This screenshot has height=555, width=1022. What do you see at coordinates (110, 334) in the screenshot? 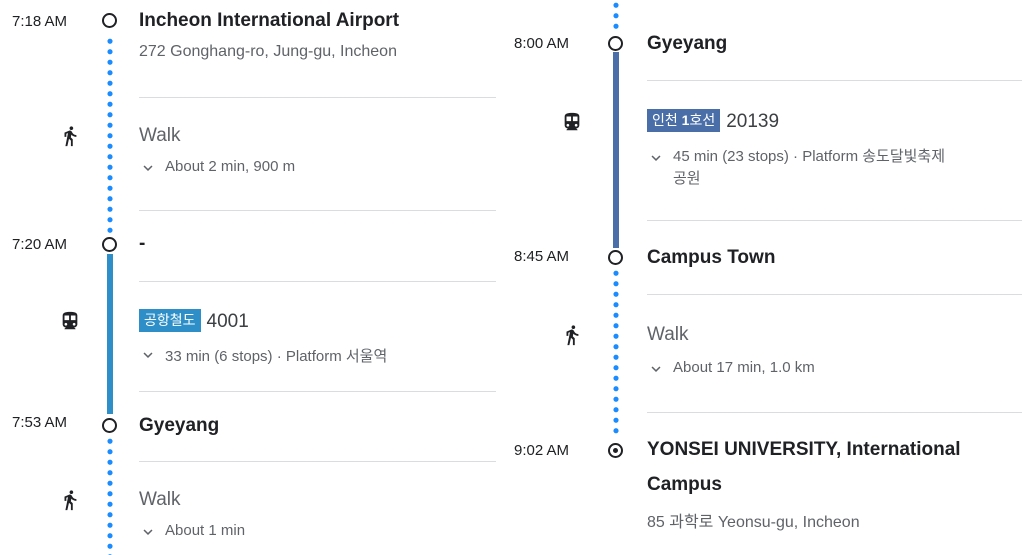
I see `airport-rail-line` at bounding box center [110, 334].